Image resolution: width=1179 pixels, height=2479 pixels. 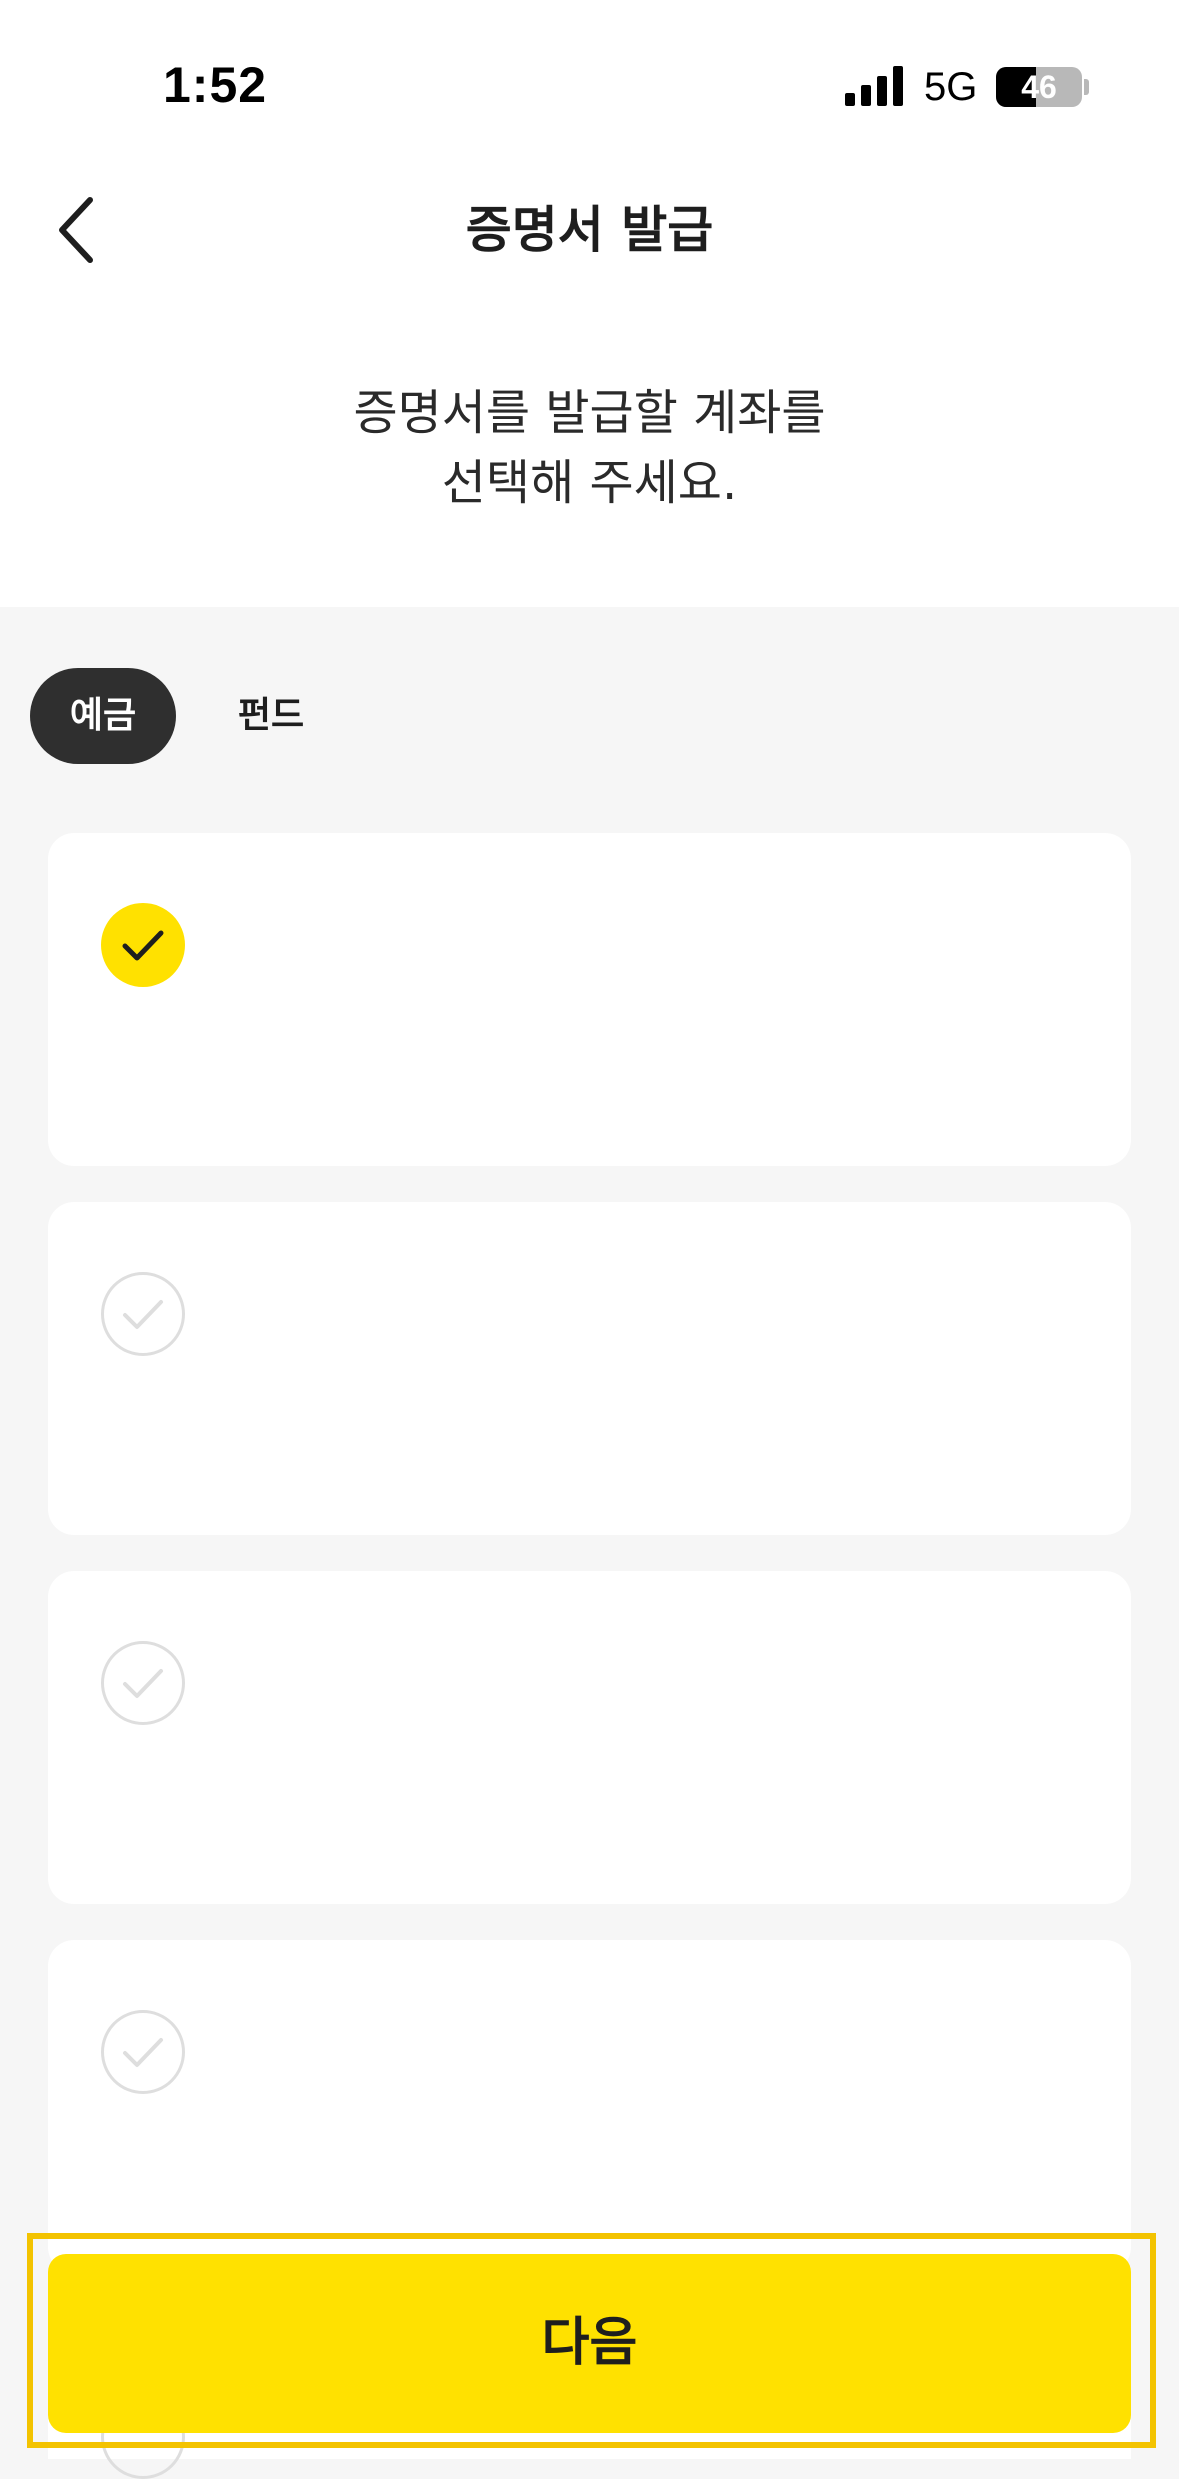 What do you see at coordinates (1086, 87) in the screenshot?
I see `battery-cap` at bounding box center [1086, 87].